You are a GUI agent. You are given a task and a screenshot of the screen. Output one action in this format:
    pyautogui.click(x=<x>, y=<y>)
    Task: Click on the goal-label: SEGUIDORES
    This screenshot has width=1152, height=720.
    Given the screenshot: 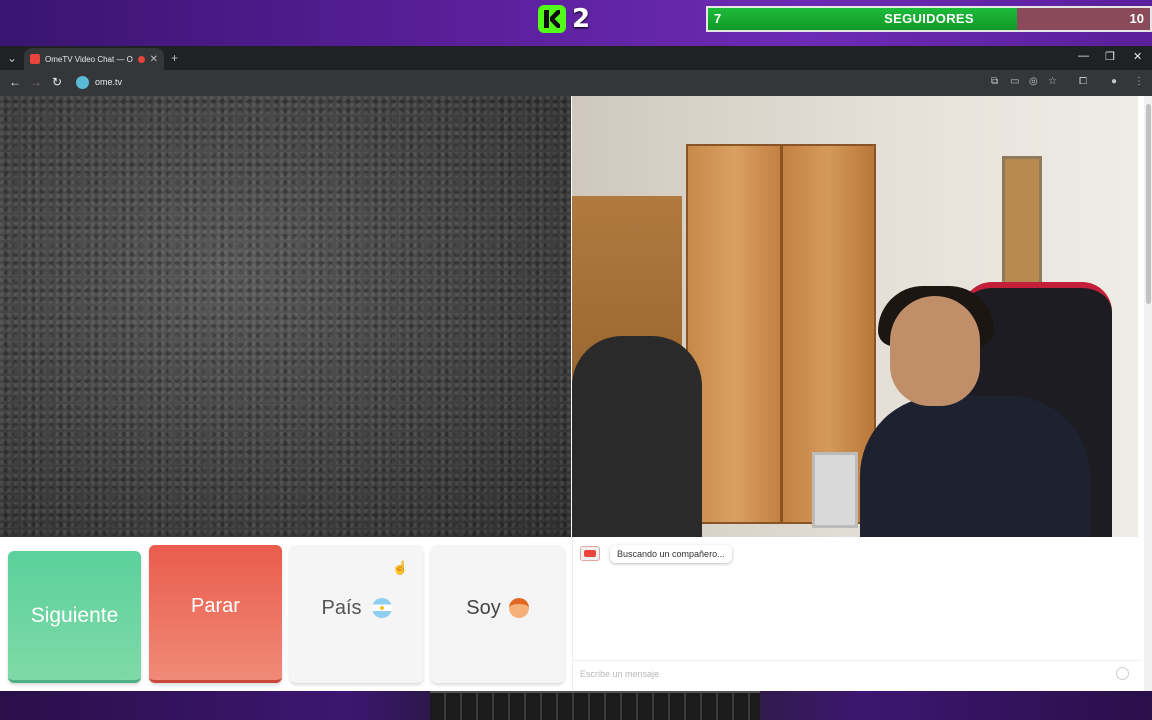 What is the action you would take?
    pyautogui.click(x=929, y=18)
    